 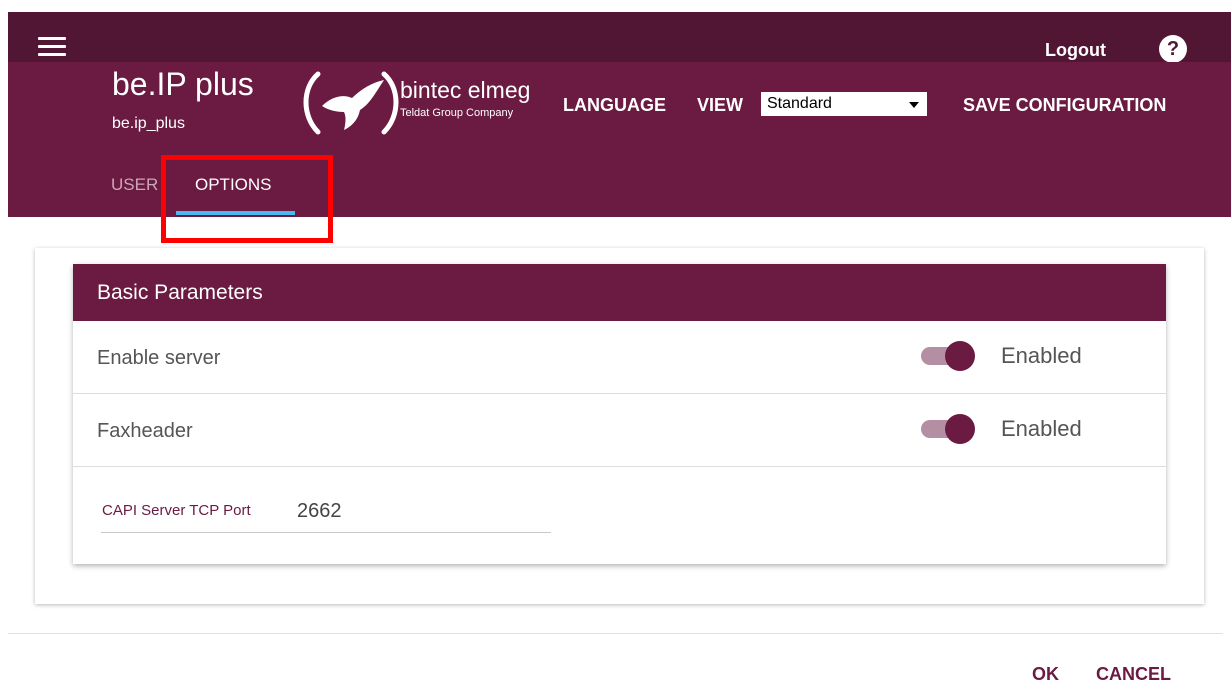 What do you see at coordinates (615, 633) in the screenshot?
I see `footer-divider` at bounding box center [615, 633].